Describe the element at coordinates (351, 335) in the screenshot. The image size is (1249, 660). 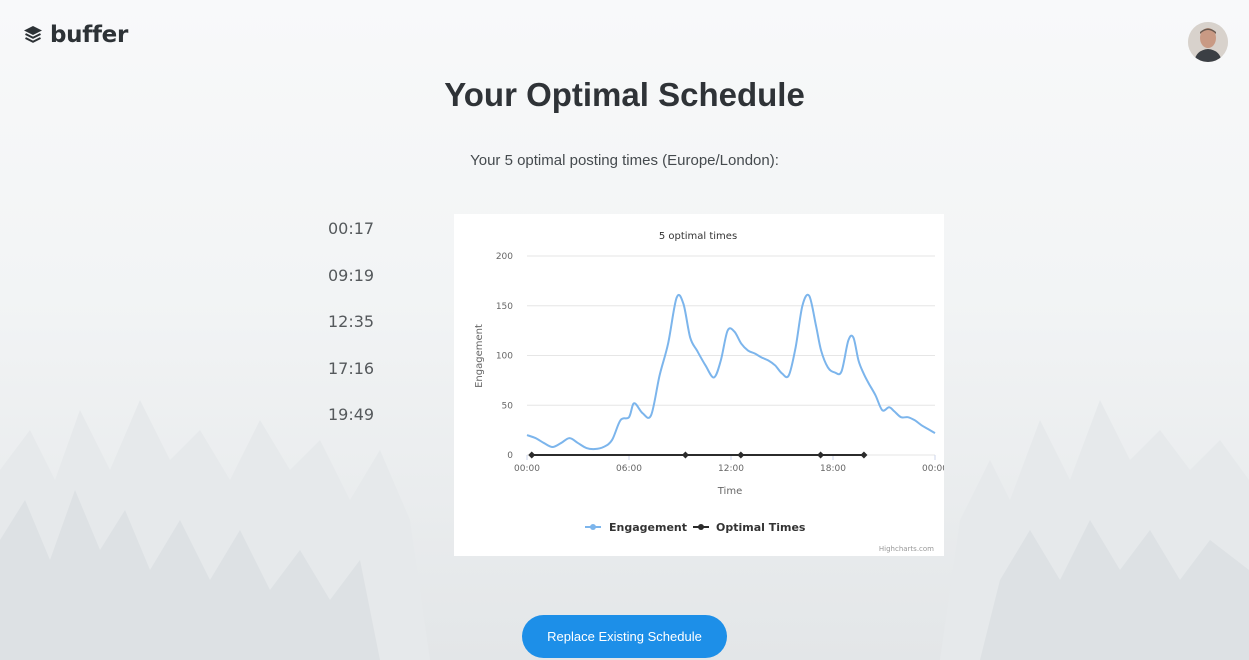
I see `optimal-times-list: 00:17 09:19 12:35 17:16 19:49` at that location.